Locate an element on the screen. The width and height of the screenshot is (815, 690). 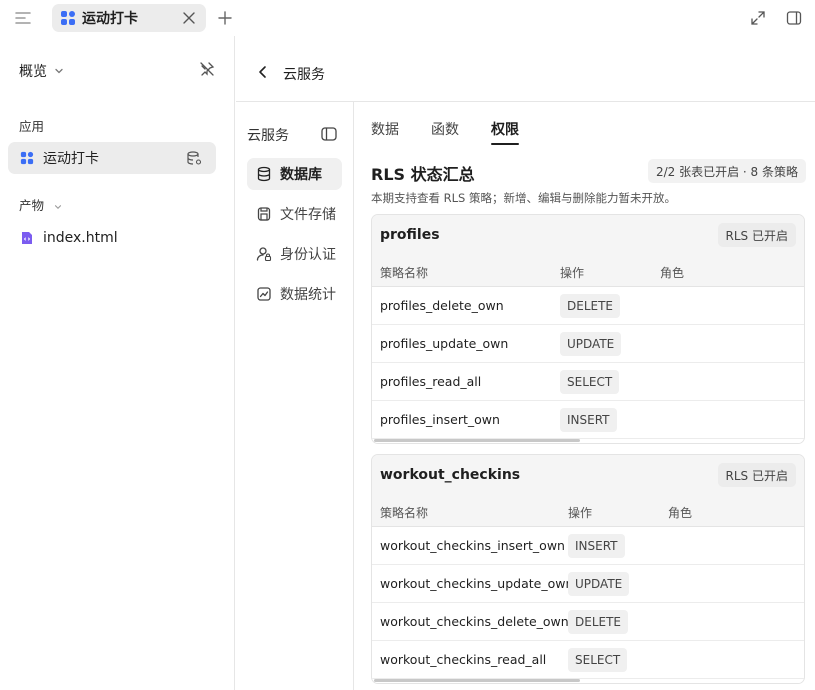
plus-icon is located at coordinates (225, 18).